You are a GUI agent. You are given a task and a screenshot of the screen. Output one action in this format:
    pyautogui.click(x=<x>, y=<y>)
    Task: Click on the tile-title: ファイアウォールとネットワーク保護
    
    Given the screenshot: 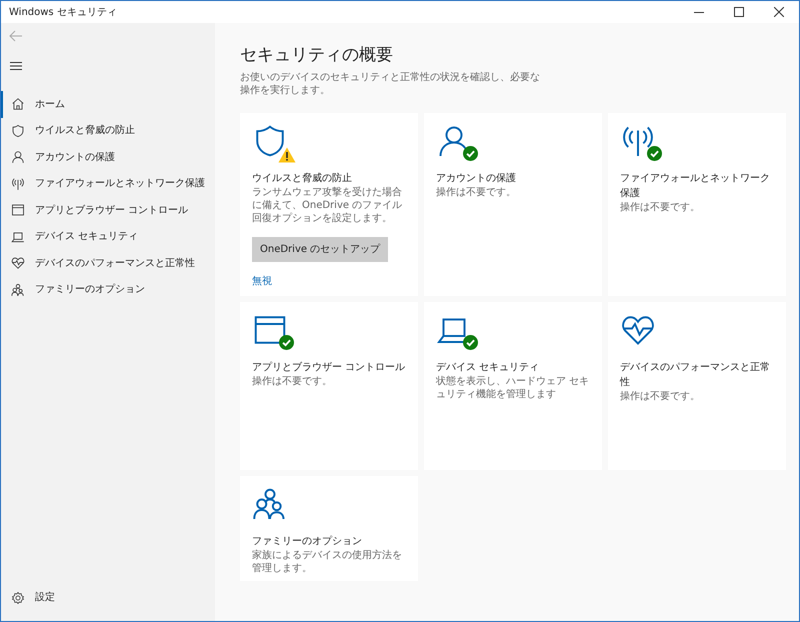 What is the action you would take?
    pyautogui.click(x=695, y=187)
    